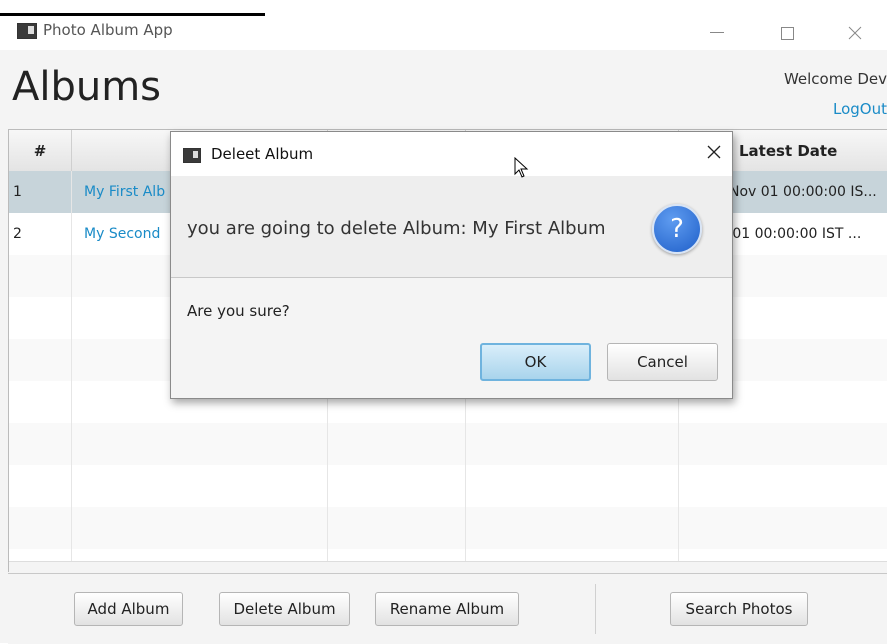 The width and height of the screenshot is (887, 644). What do you see at coordinates (443, 33) in the screenshot?
I see `window-titlebar: Photo Album App` at bounding box center [443, 33].